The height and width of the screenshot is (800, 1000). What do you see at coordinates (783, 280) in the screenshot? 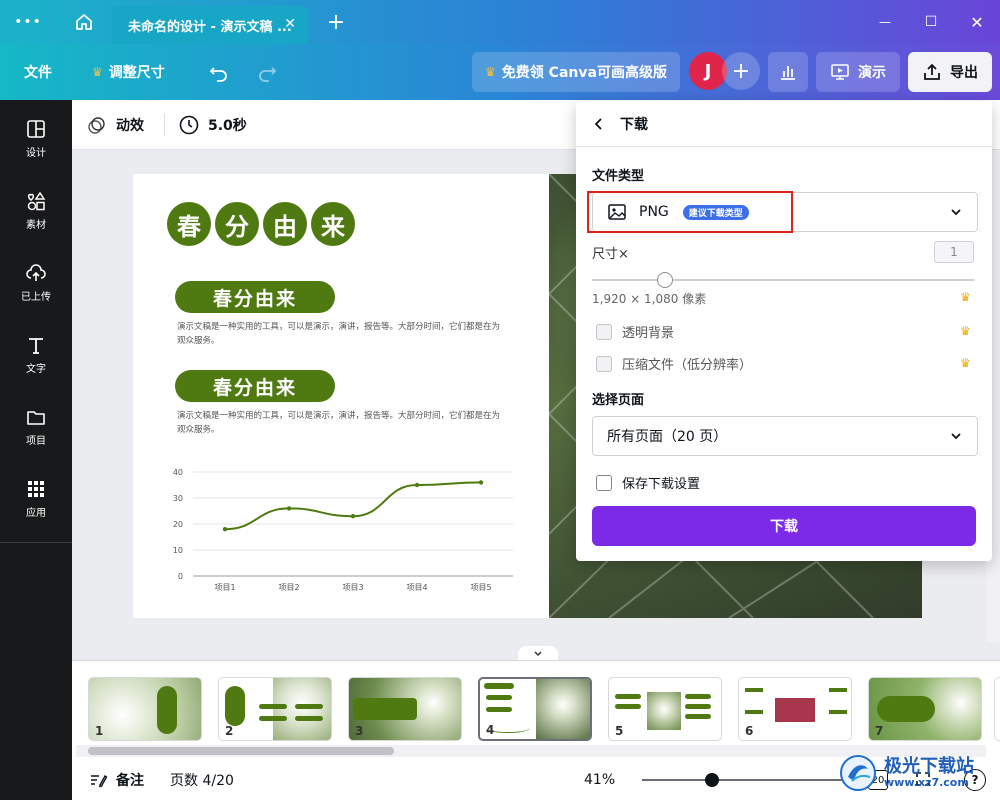
I see `size-slider-track` at bounding box center [783, 280].